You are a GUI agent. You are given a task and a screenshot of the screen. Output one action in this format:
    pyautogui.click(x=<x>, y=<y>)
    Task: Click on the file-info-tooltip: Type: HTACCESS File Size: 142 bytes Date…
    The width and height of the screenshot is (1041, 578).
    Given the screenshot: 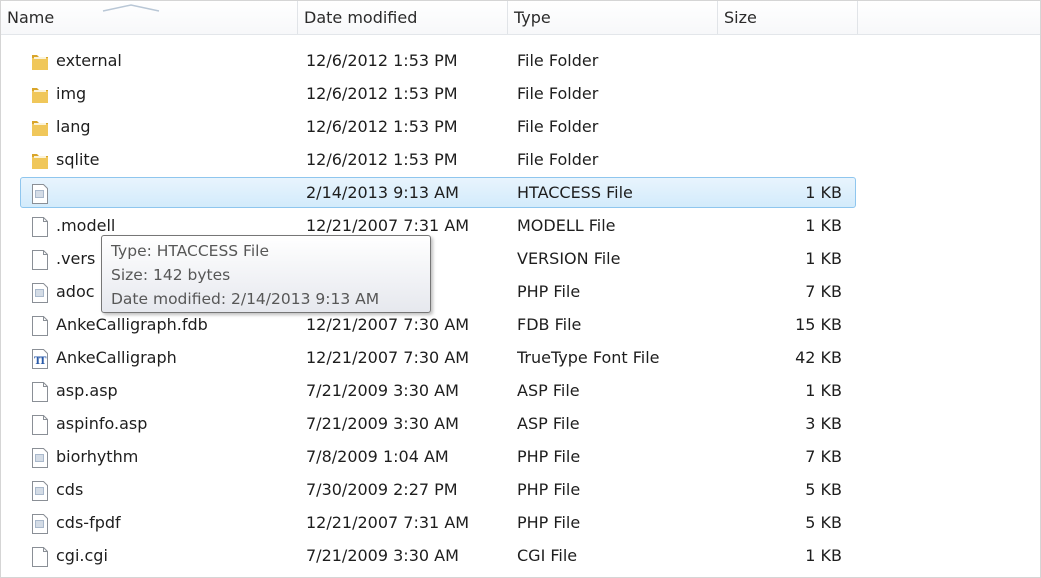 What is the action you would take?
    pyautogui.click(x=266, y=274)
    